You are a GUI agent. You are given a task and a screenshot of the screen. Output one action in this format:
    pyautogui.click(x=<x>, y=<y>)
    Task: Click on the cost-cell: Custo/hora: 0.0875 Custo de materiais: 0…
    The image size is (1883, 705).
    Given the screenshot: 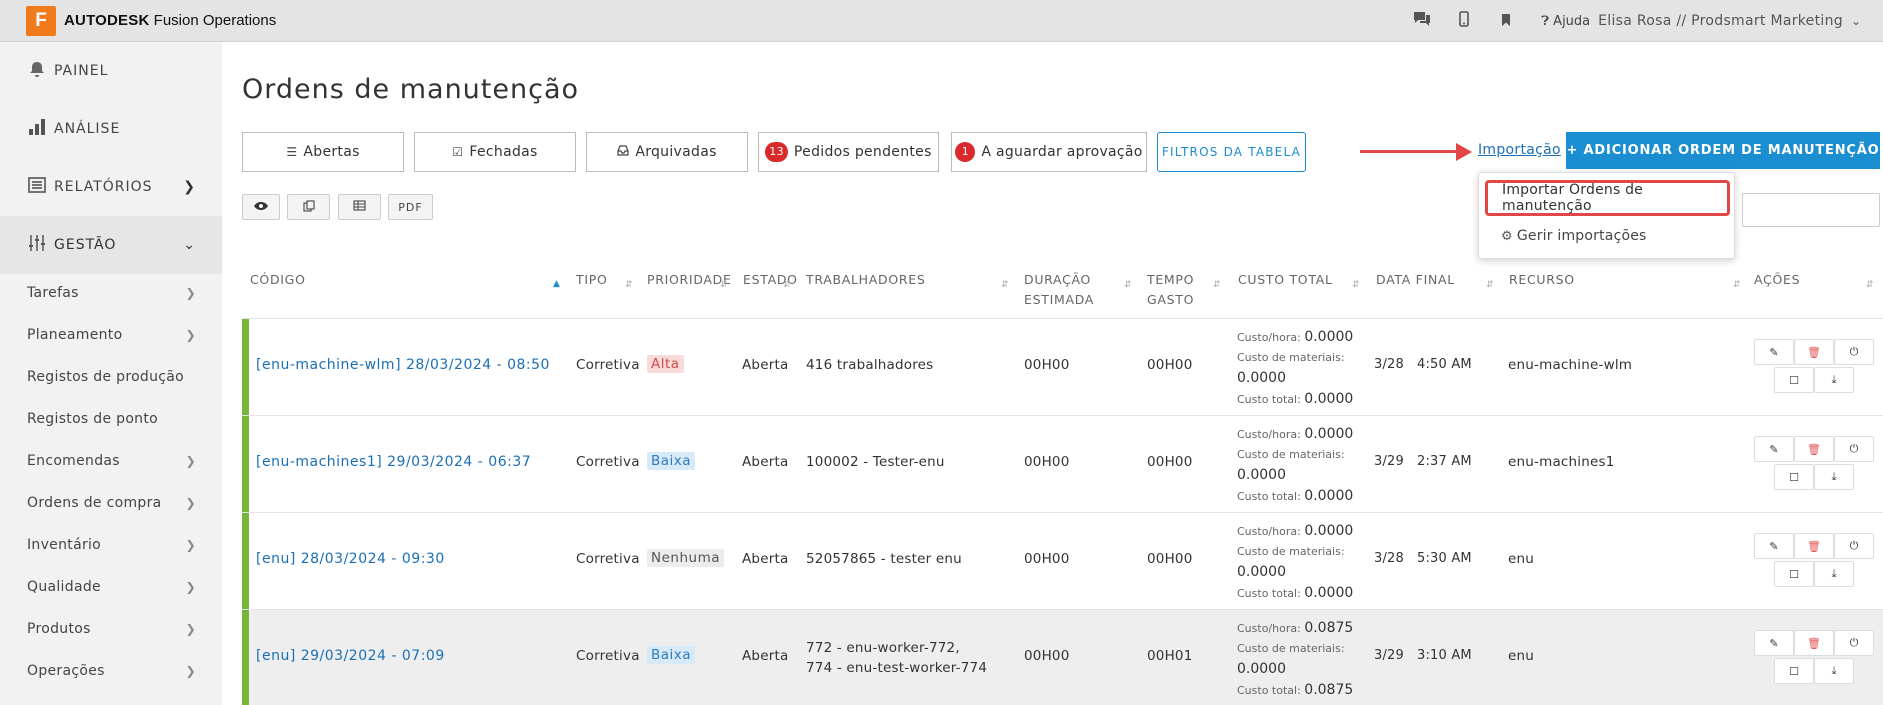 What is the action you would take?
    pyautogui.click(x=1295, y=659)
    